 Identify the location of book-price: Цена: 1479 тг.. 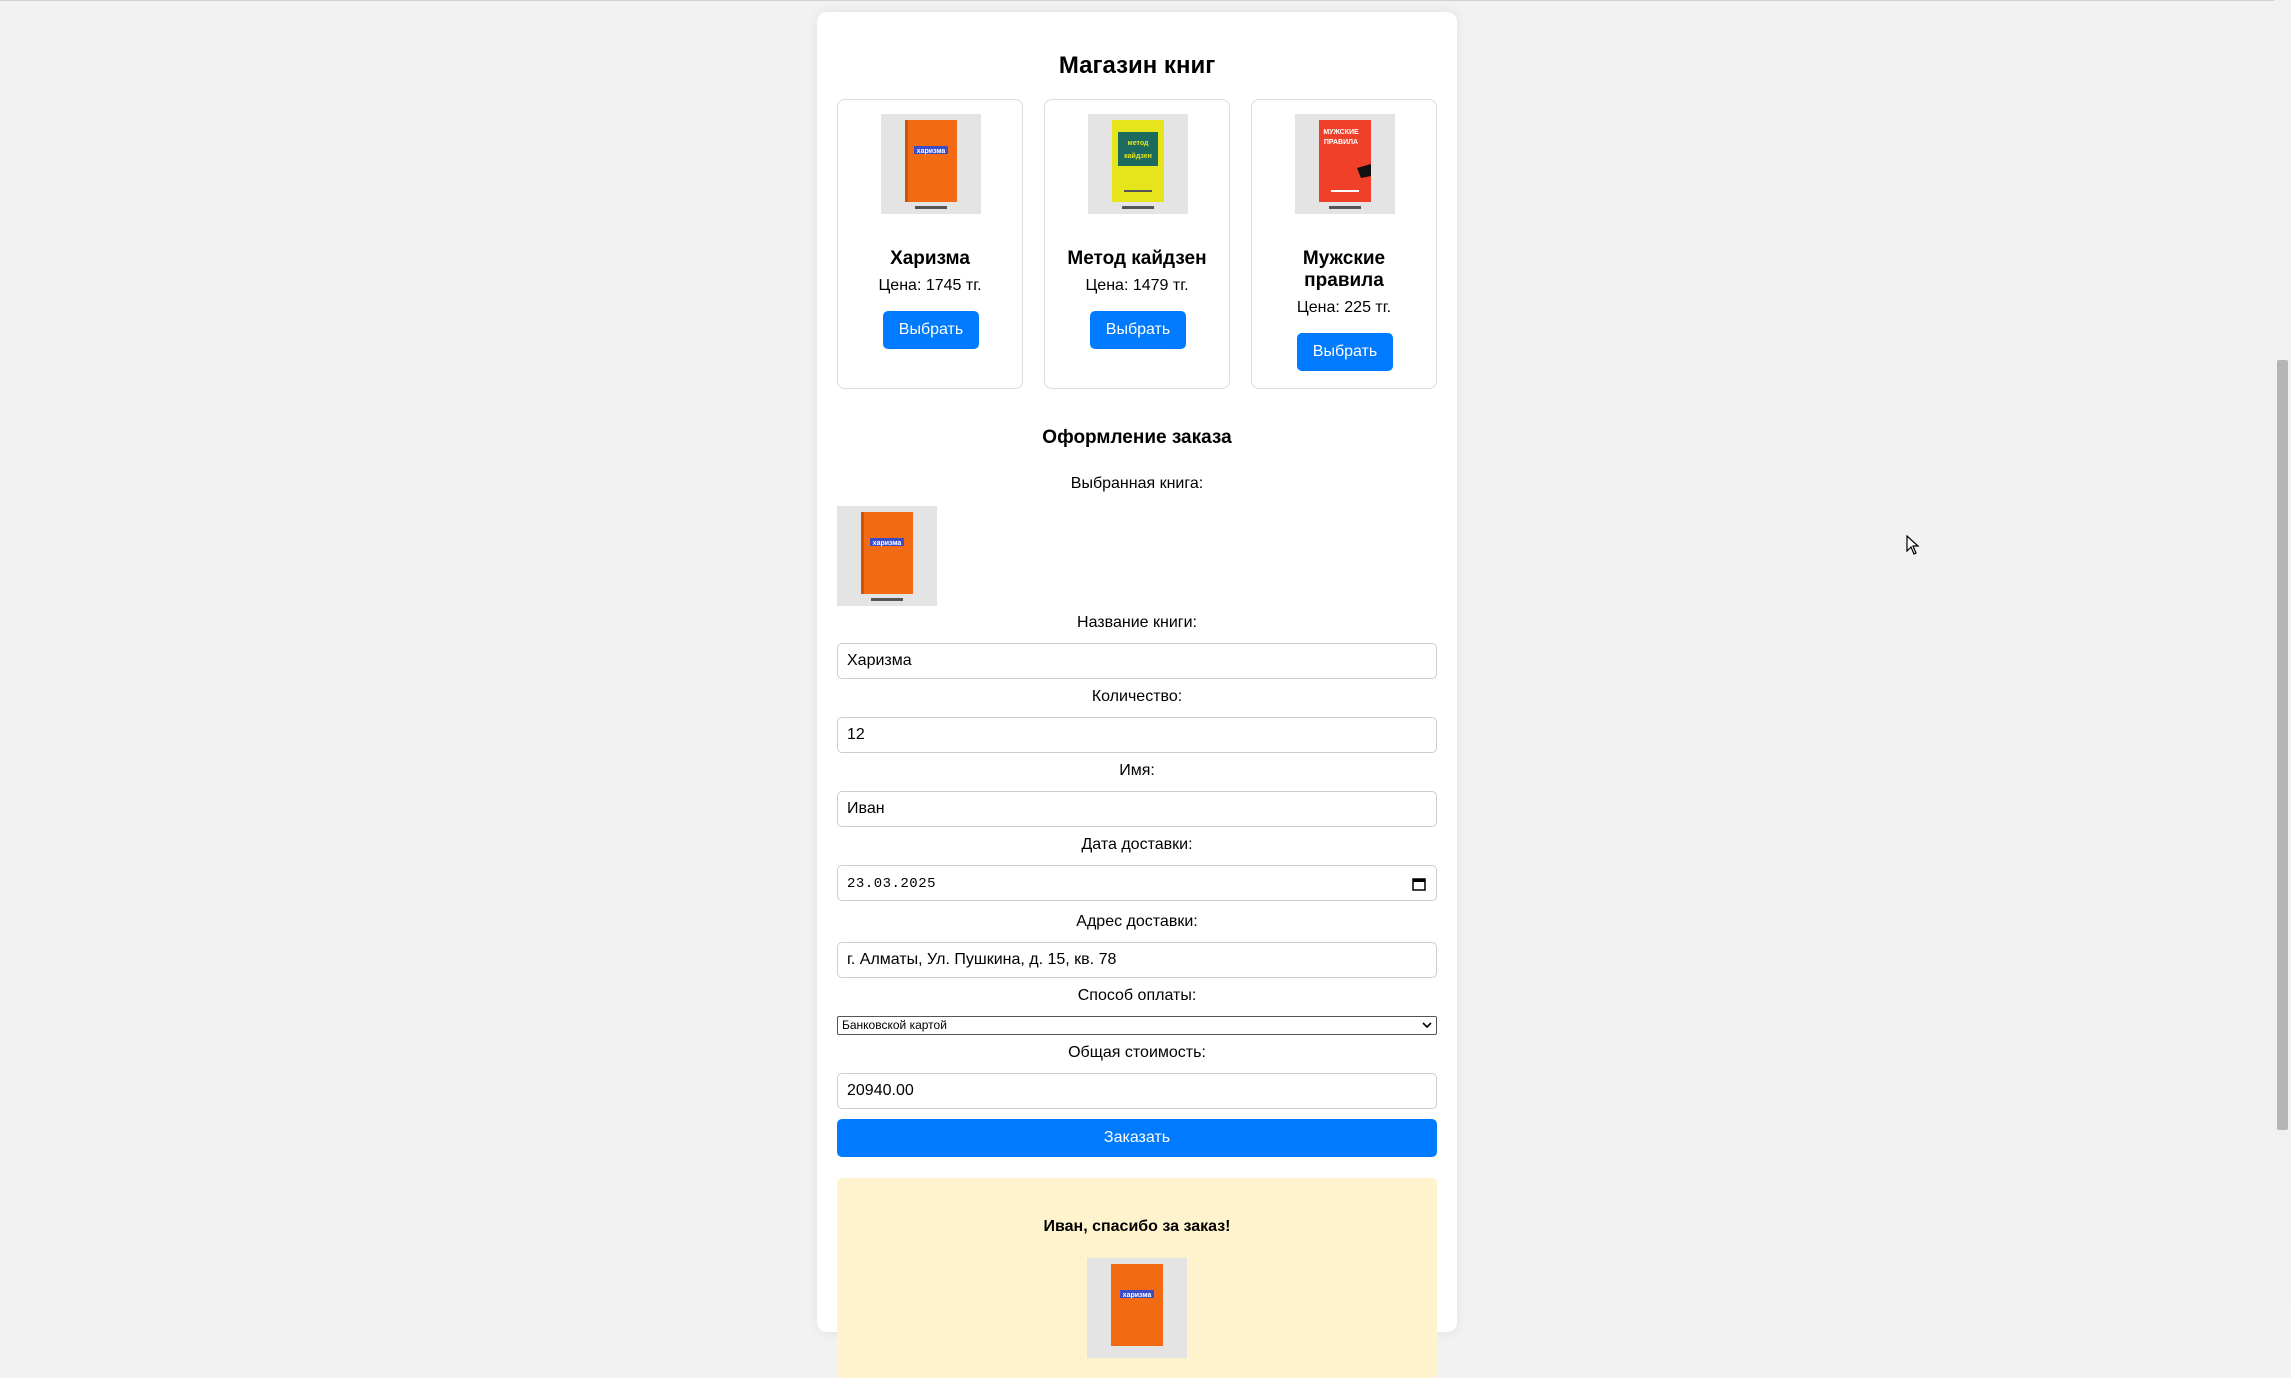
(1137, 285).